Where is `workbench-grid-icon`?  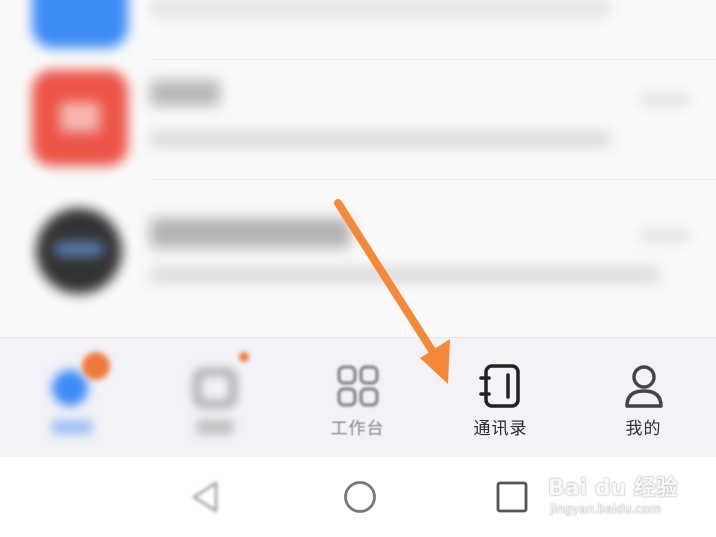 workbench-grid-icon is located at coordinates (358, 386).